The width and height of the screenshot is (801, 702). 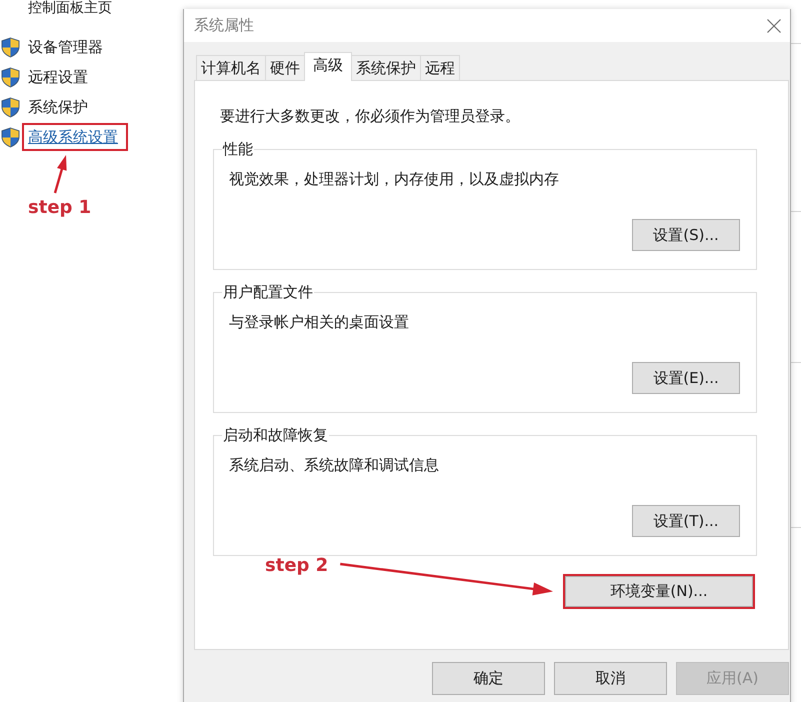 What do you see at coordinates (319, 322) in the screenshot?
I see `group-description: 与登录帐户相关的桌面设置` at bounding box center [319, 322].